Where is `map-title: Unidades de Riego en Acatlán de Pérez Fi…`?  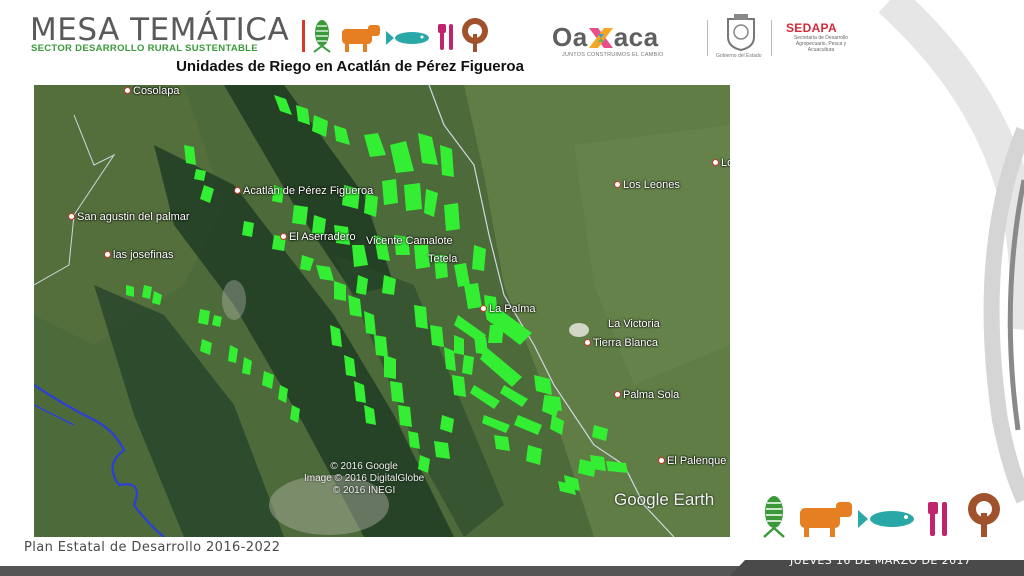 map-title: Unidades de Riego en Acatlán de Pérez Fi… is located at coordinates (350, 66).